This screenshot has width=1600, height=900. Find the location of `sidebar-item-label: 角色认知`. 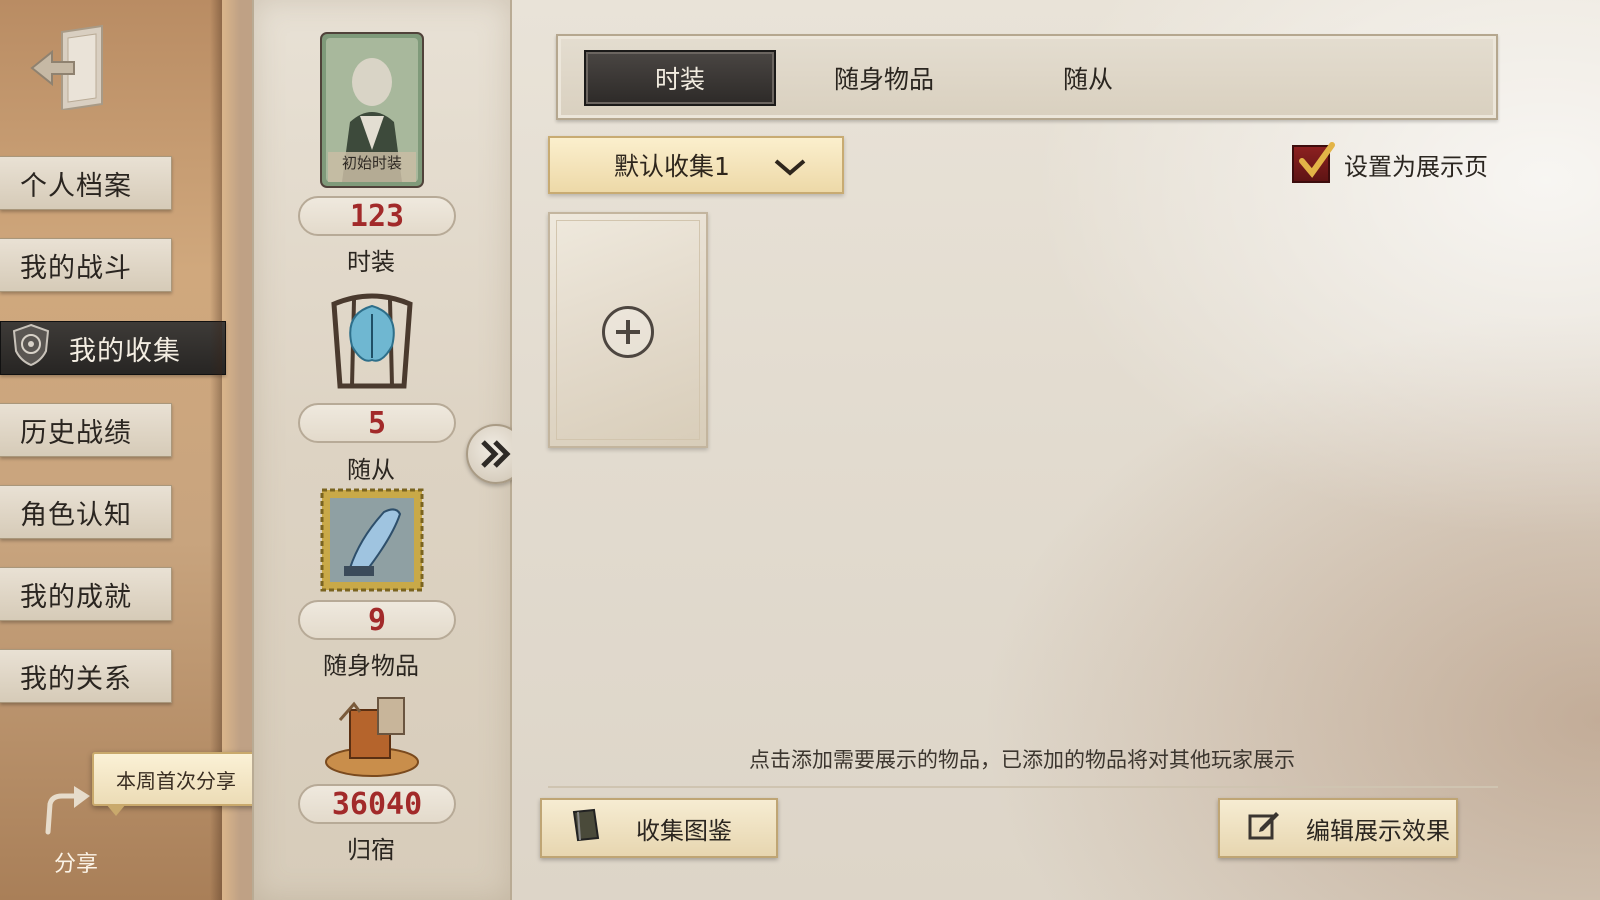

sidebar-item-label: 角色认知 is located at coordinates (76, 515).